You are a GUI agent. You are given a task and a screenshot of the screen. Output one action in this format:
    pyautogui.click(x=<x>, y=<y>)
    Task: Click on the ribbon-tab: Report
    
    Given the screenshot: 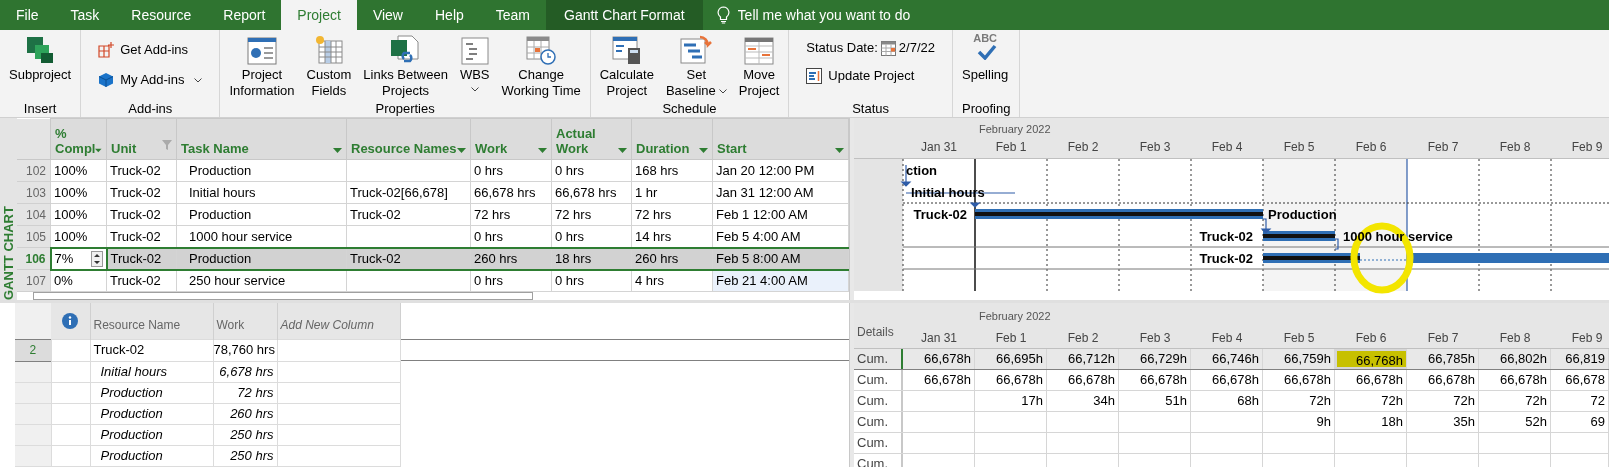 What is the action you would take?
    pyautogui.click(x=244, y=15)
    